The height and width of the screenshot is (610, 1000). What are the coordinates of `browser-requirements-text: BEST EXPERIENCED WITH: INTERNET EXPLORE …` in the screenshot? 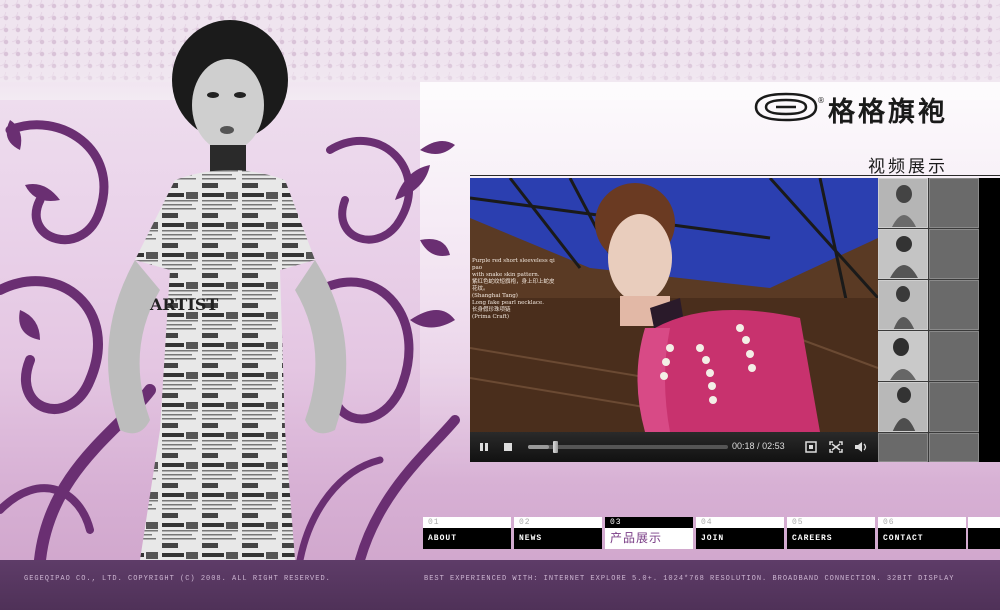 It's located at (689, 579).